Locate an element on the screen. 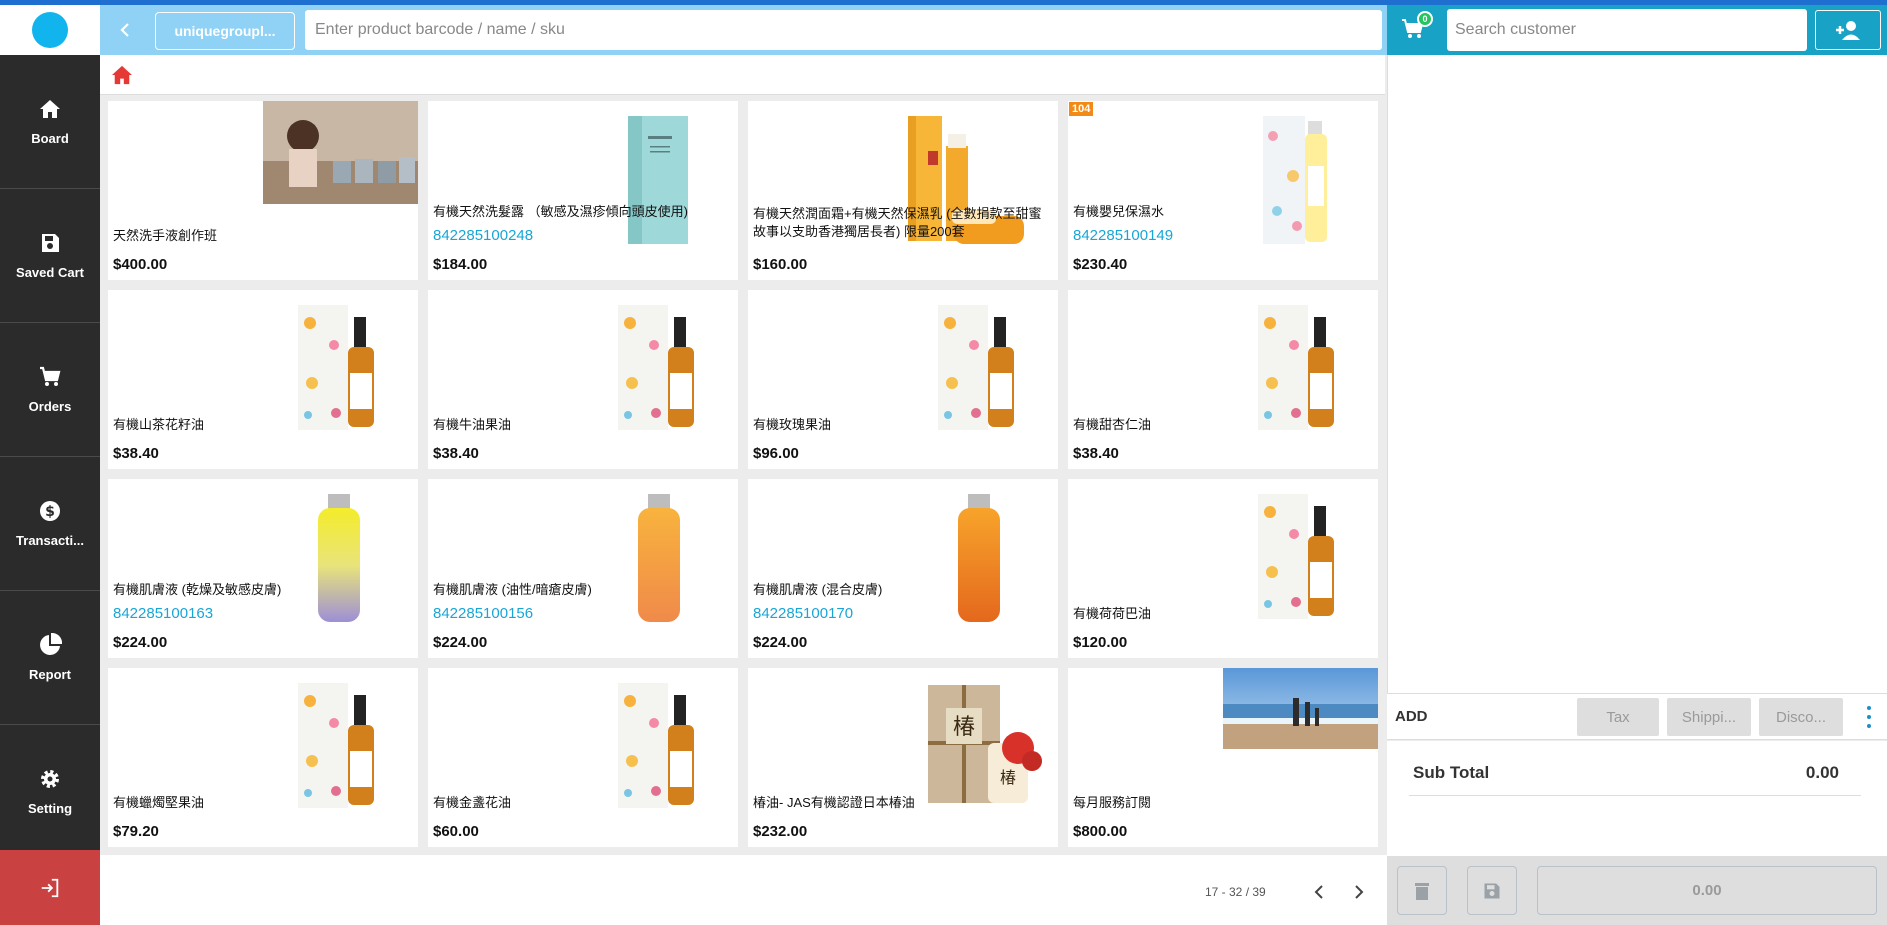 This screenshot has width=1887, height=925. more-options-icon is located at coordinates (1869, 717).